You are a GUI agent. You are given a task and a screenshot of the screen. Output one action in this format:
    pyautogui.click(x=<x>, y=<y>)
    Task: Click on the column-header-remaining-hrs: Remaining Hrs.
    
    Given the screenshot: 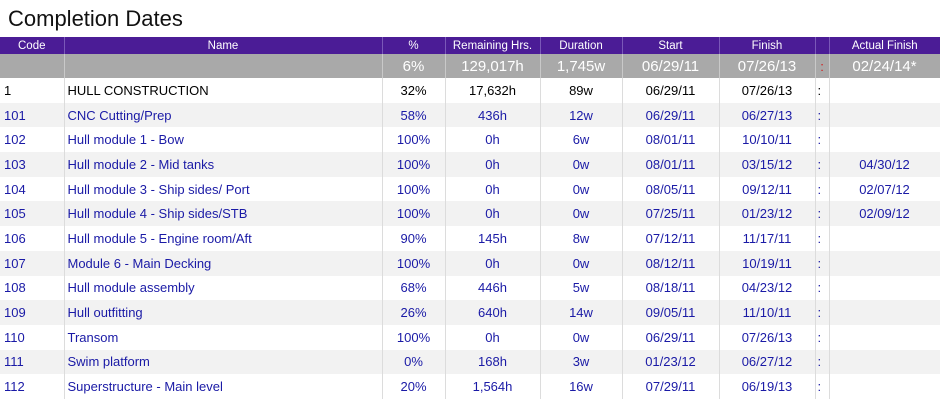 What is the action you would take?
    pyautogui.click(x=493, y=45)
    